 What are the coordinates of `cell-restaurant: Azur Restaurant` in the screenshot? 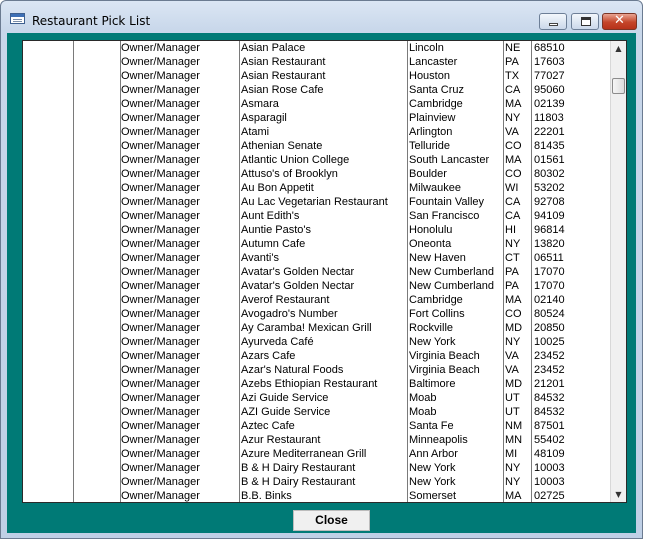 It's located at (281, 440).